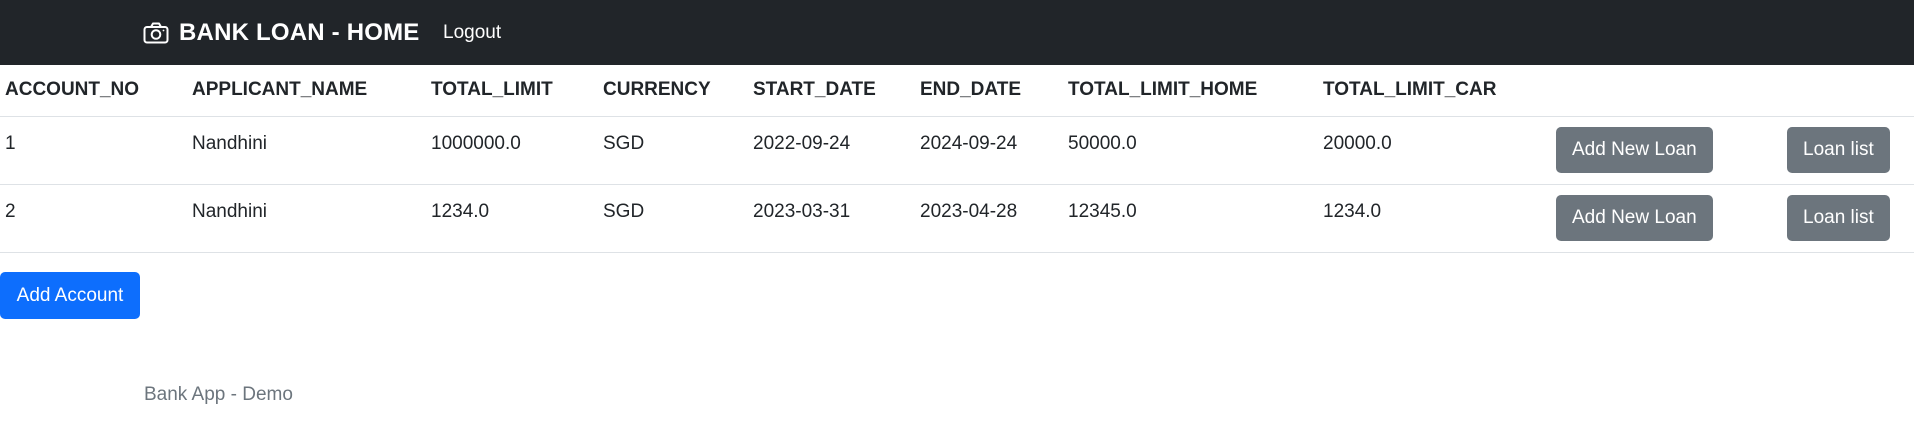  What do you see at coordinates (657, 89) in the screenshot?
I see `header-currency: CURRENCY` at bounding box center [657, 89].